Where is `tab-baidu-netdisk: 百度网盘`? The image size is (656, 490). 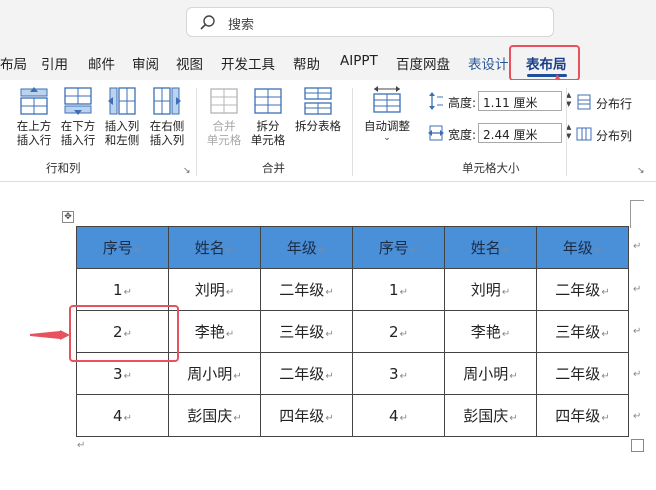
tab-baidu-netdisk: 百度网盘 is located at coordinates (423, 63).